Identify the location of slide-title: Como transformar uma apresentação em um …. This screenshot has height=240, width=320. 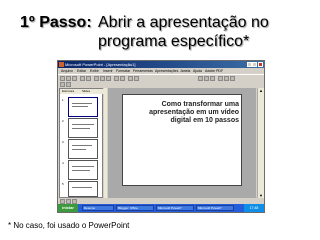
(194, 113).